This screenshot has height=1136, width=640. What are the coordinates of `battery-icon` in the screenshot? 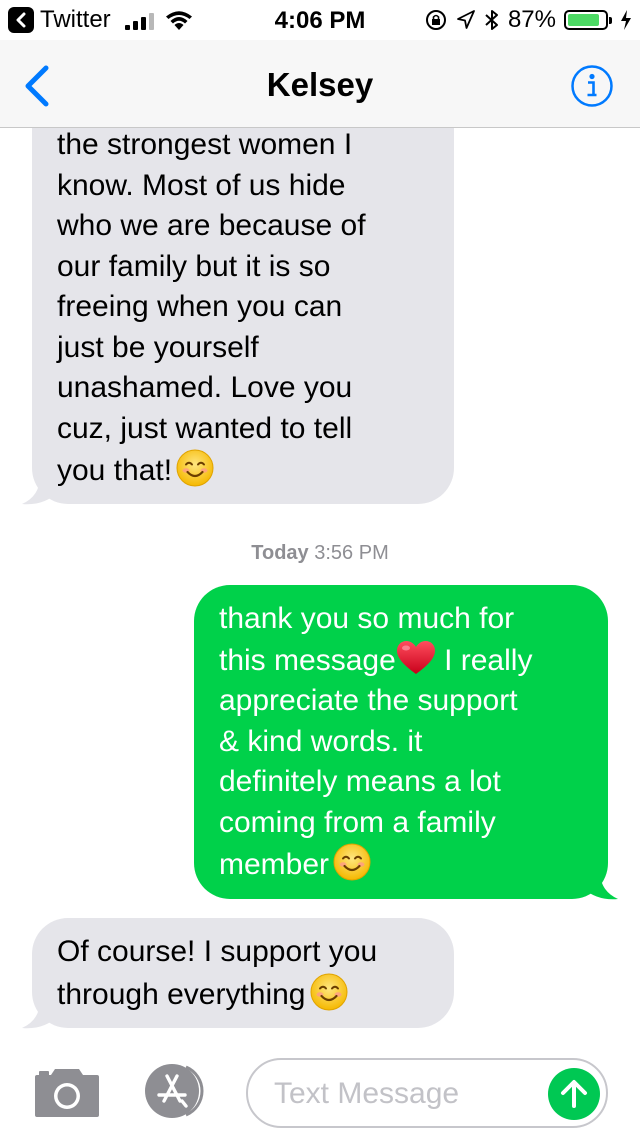 It's located at (588, 20).